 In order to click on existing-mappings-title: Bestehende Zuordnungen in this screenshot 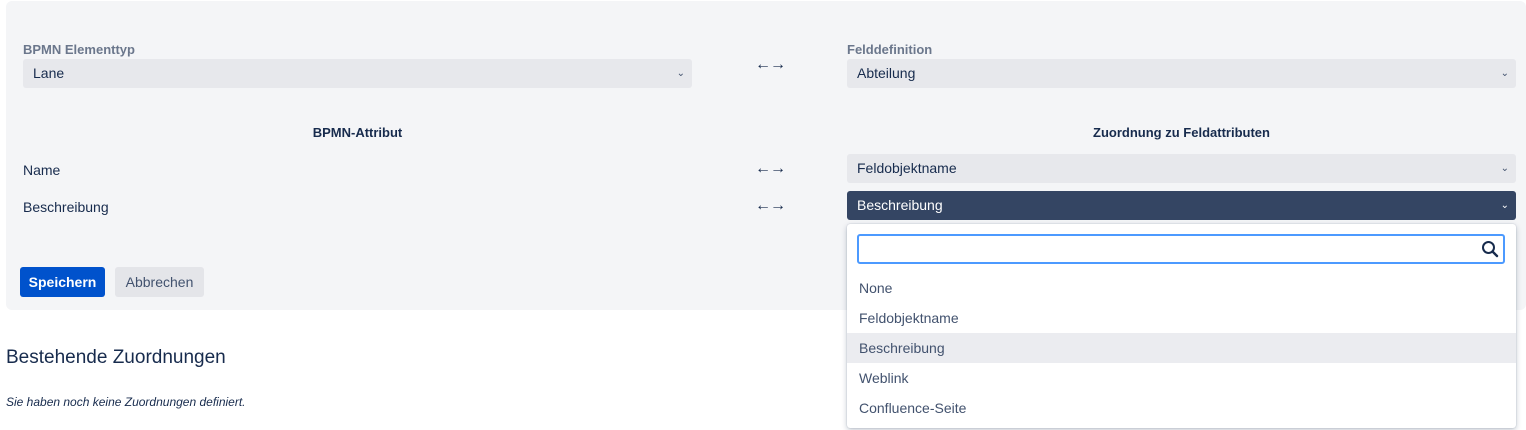, I will do `click(116, 357)`.